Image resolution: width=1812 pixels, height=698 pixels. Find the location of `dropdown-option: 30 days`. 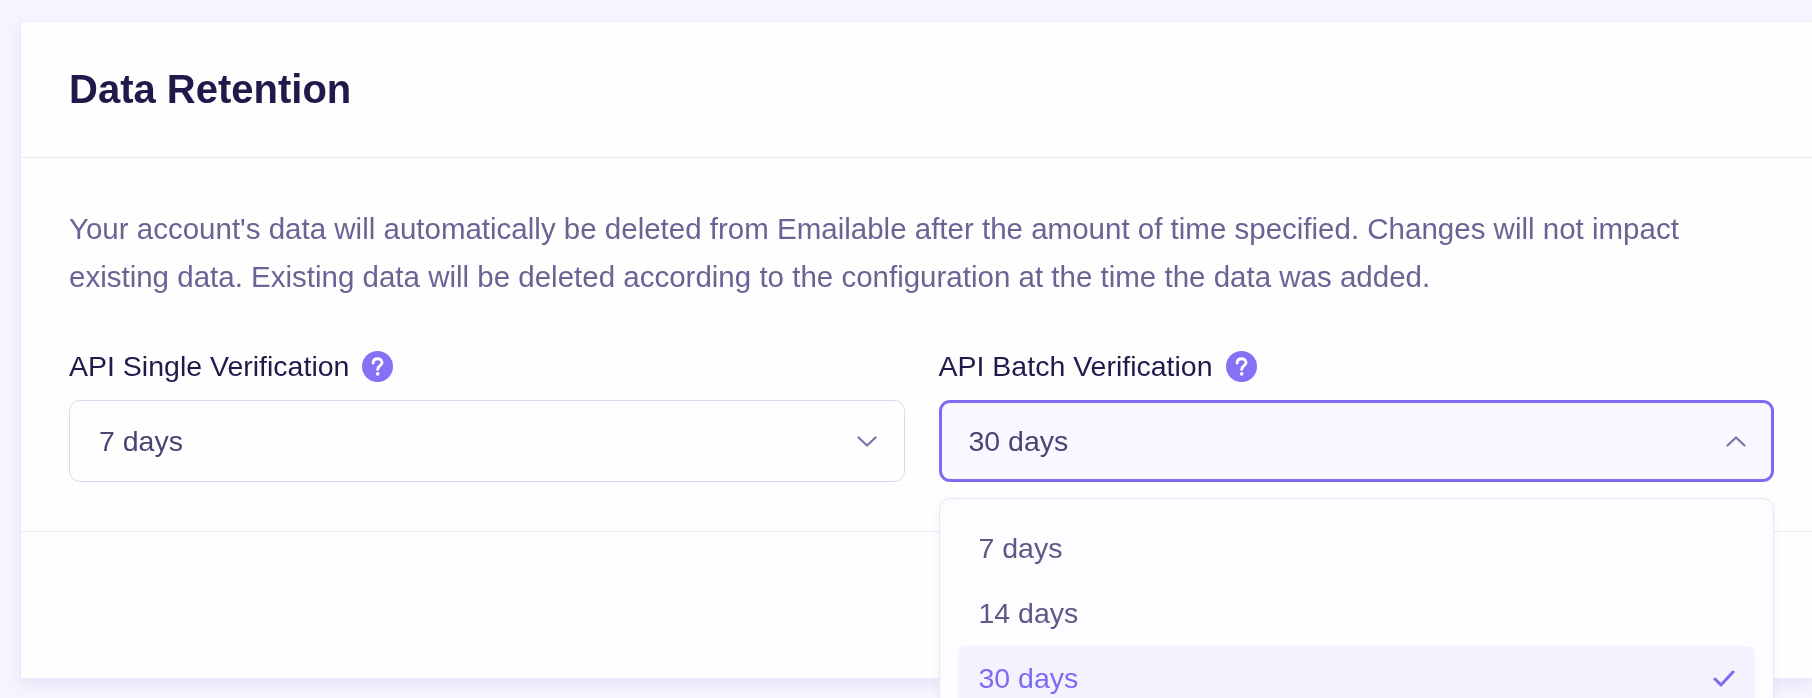

dropdown-option: 30 days is located at coordinates (1356, 672).